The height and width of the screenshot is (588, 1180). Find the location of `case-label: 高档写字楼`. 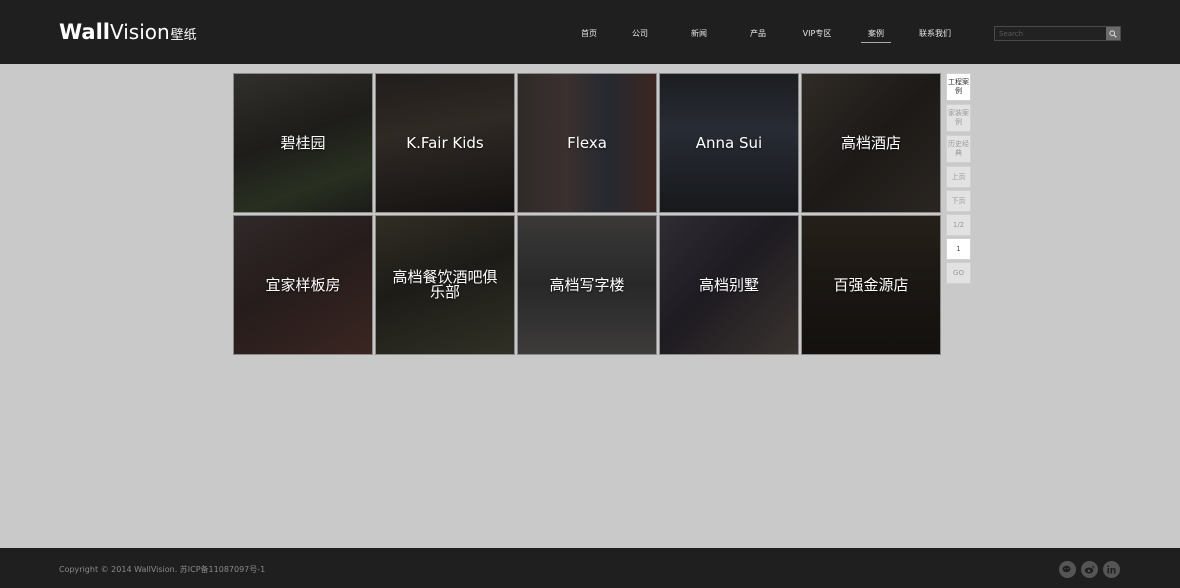

case-label: 高档写字楼 is located at coordinates (587, 284).